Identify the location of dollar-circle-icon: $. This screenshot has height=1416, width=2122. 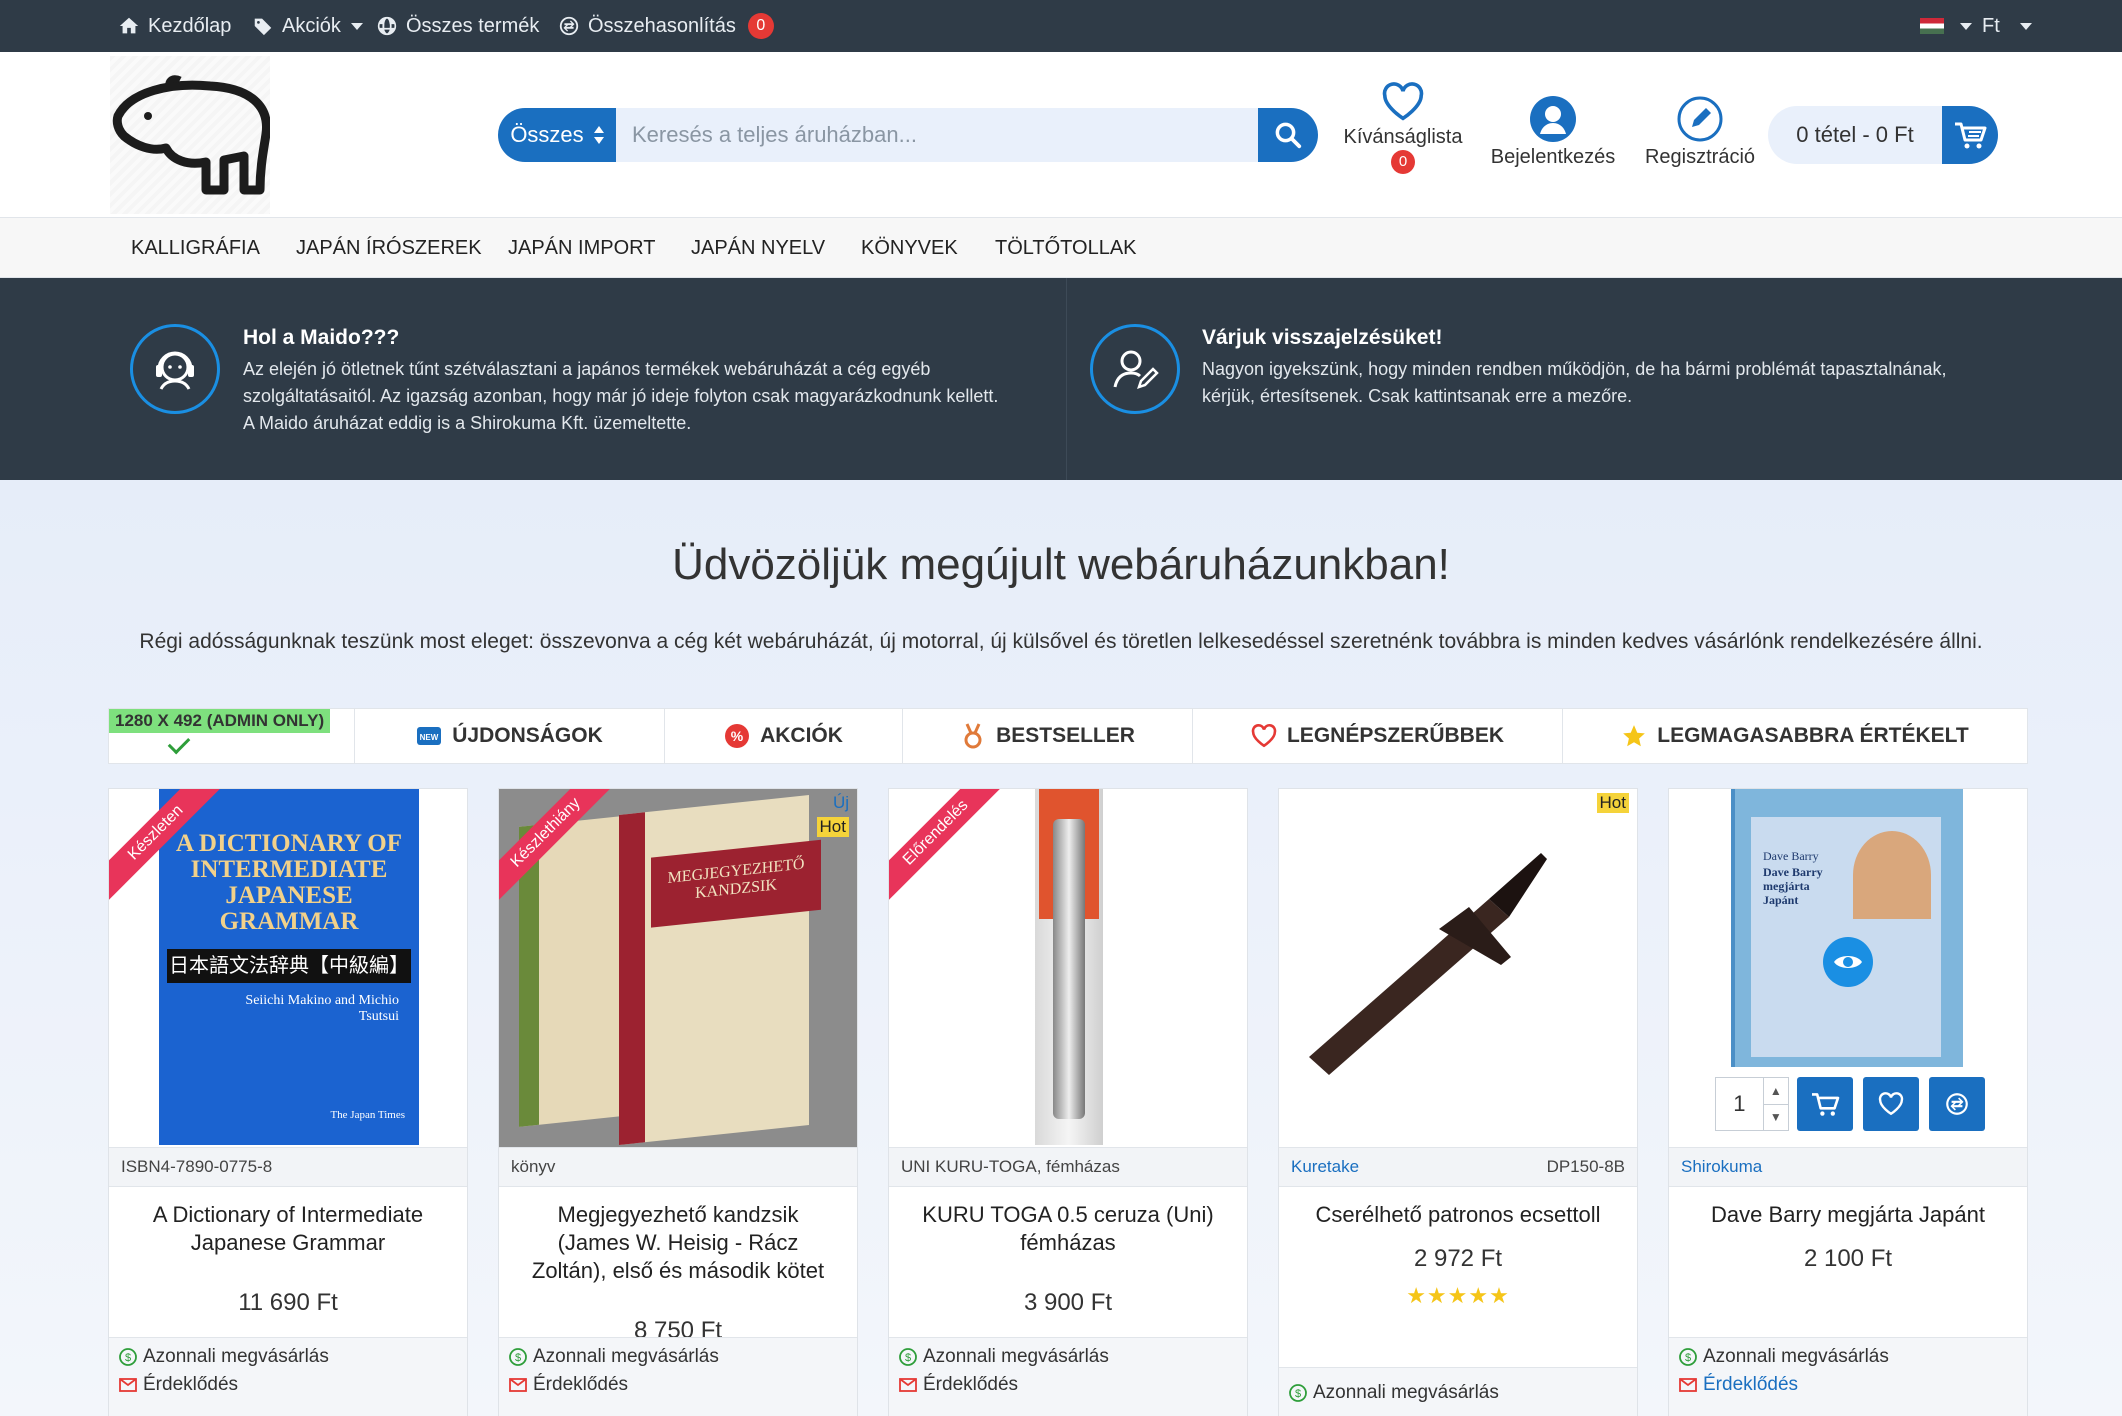
(908, 1357).